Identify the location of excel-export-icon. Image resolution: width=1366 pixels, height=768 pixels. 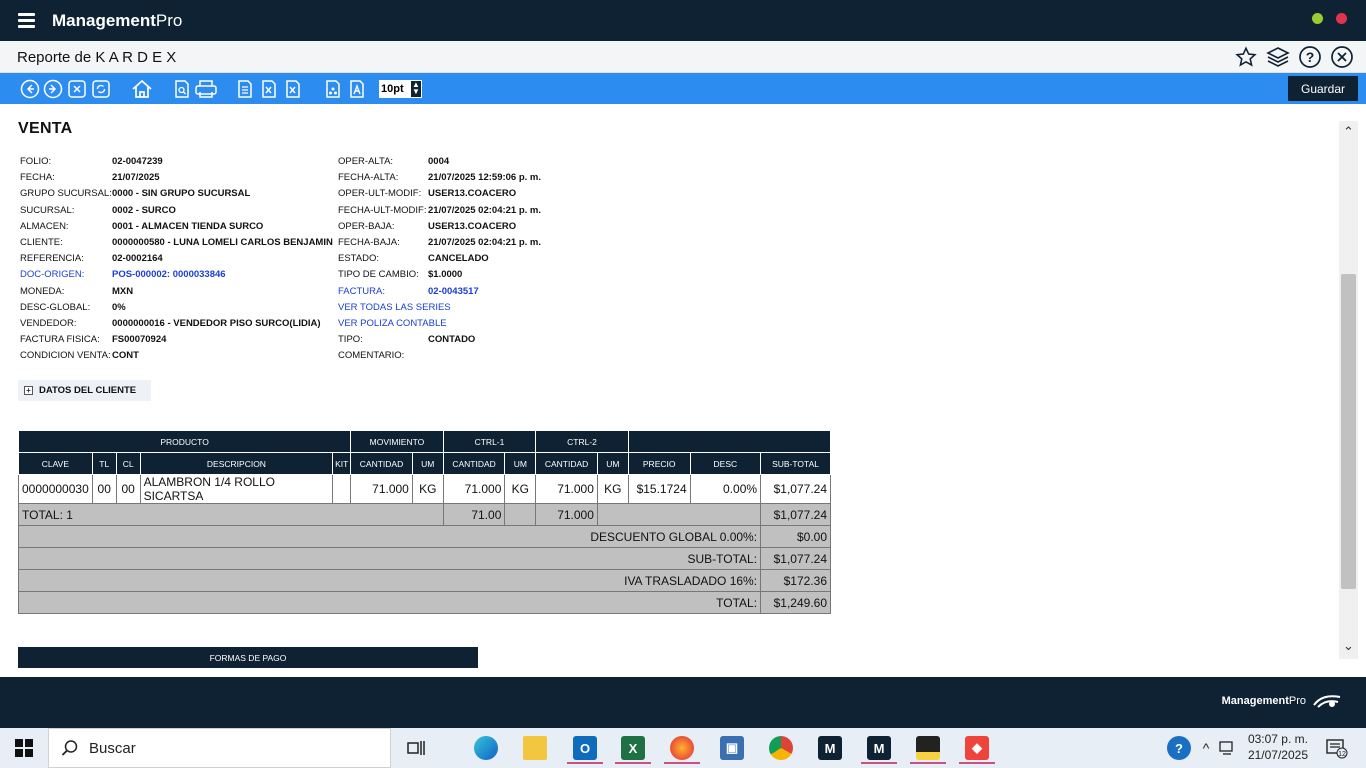
(269, 89).